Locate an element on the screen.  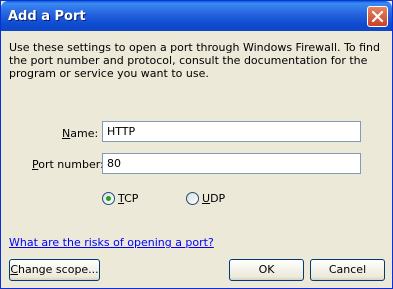
name-label: Name: is located at coordinates (80, 133).